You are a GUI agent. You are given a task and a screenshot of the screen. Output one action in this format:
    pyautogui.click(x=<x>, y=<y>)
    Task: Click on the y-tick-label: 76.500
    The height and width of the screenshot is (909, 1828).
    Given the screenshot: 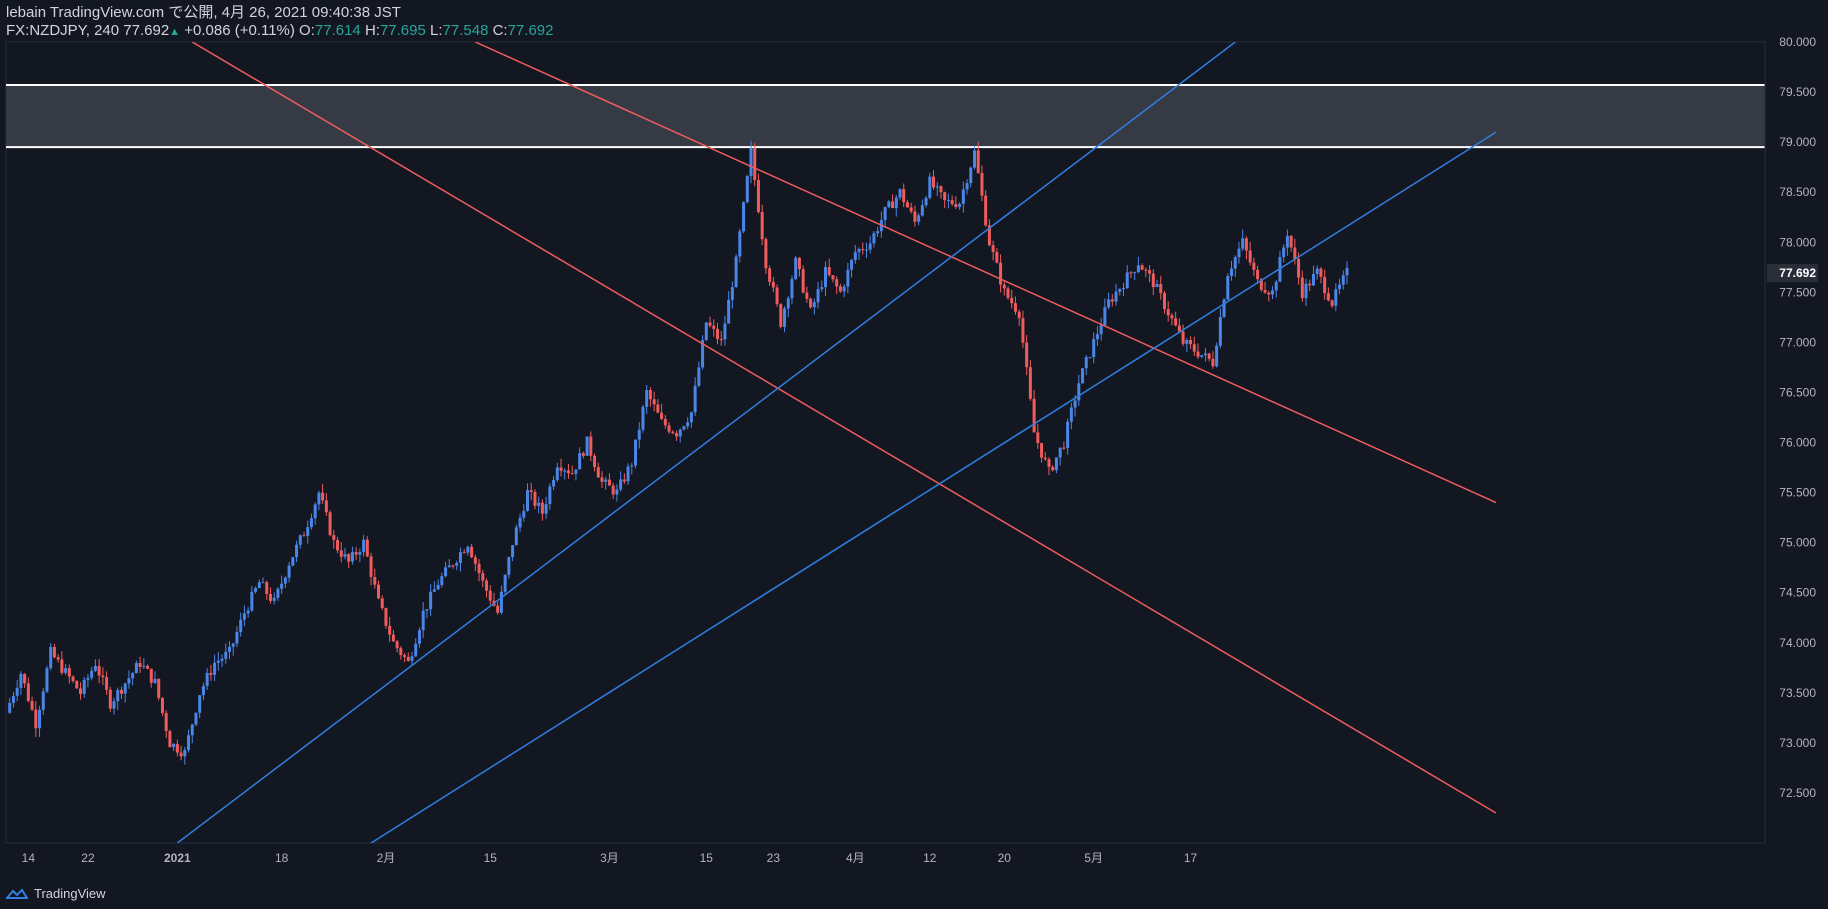 What is the action you would take?
    pyautogui.click(x=1797, y=392)
    